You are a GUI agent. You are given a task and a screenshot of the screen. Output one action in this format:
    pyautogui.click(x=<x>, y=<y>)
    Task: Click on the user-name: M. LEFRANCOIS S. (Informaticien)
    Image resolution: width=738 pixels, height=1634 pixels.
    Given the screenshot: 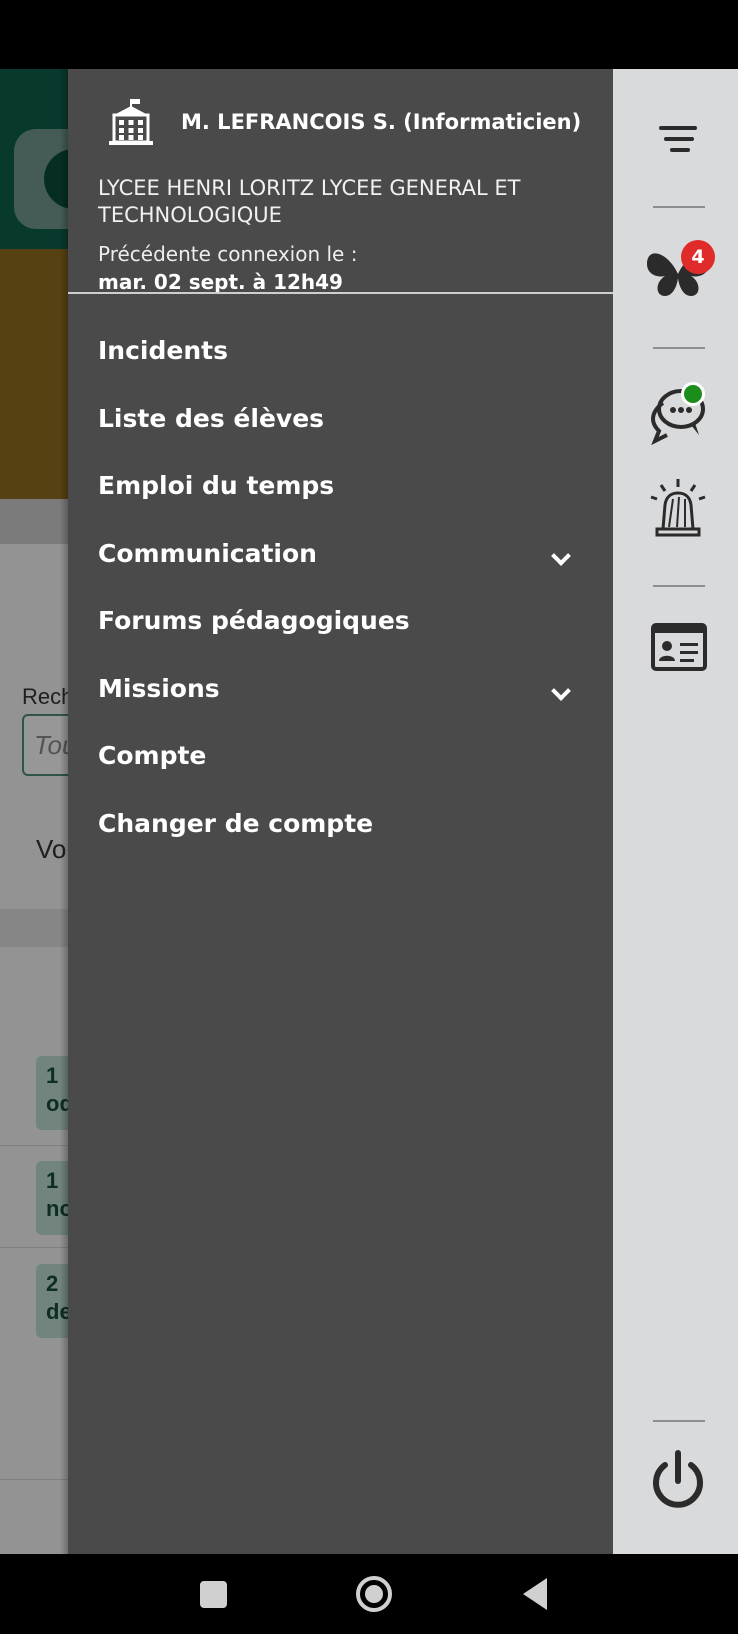 What is the action you would take?
    pyautogui.click(x=381, y=122)
    